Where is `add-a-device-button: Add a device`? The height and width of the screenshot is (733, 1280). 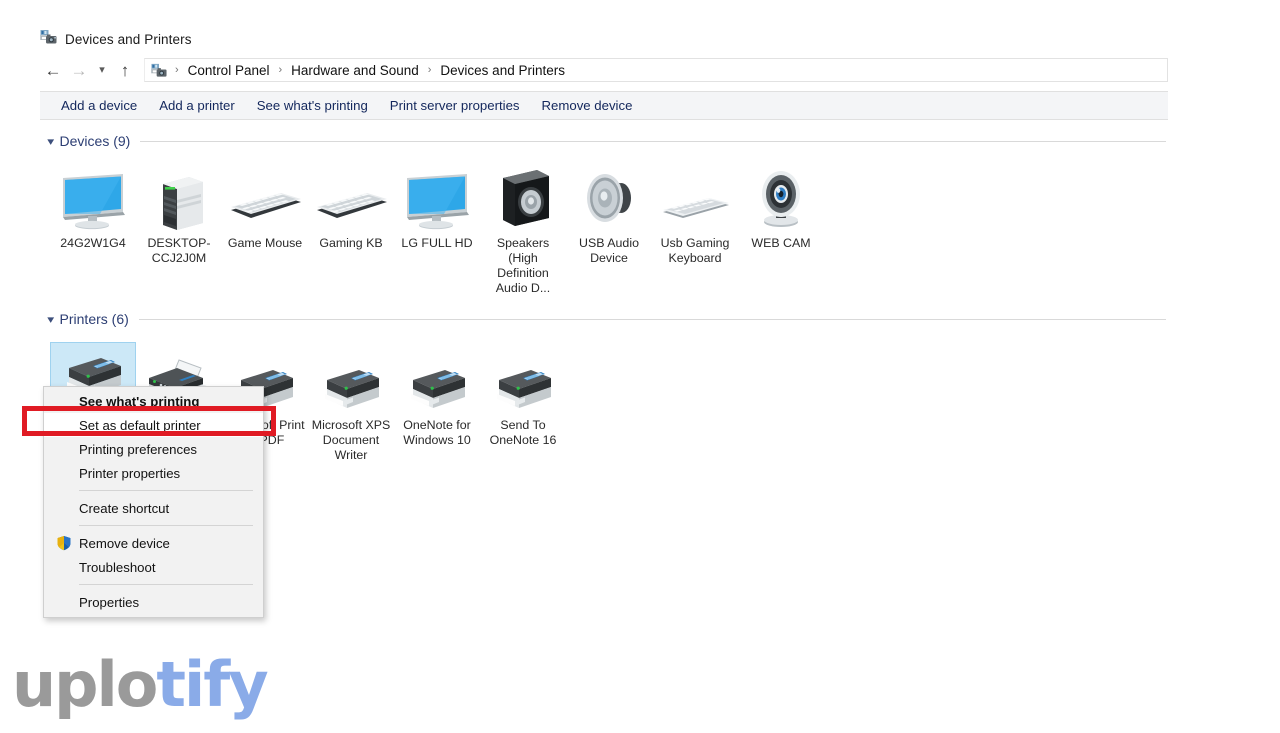
add-a-device-button: Add a device is located at coordinates (99, 105).